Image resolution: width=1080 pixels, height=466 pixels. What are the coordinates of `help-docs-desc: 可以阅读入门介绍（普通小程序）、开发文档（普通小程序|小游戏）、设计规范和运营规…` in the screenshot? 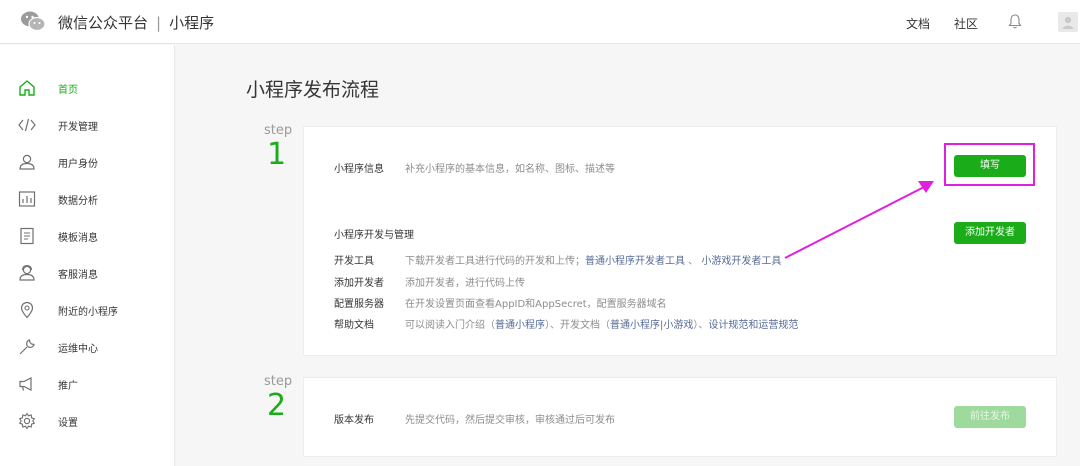 It's located at (601, 323).